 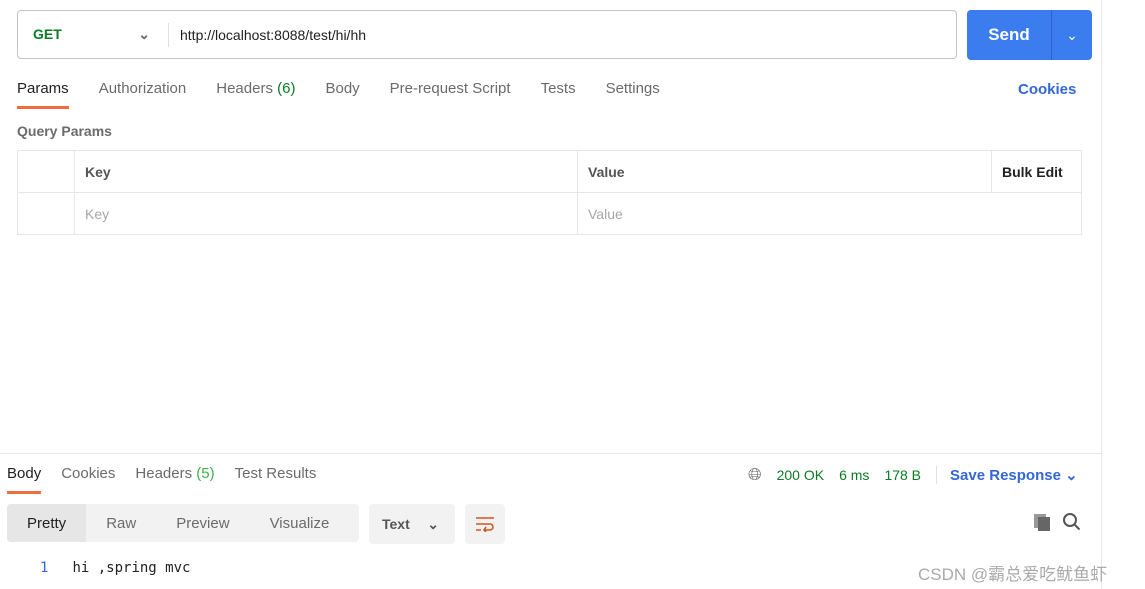 I want to click on send-button: Send, so click(x=1009, y=35).